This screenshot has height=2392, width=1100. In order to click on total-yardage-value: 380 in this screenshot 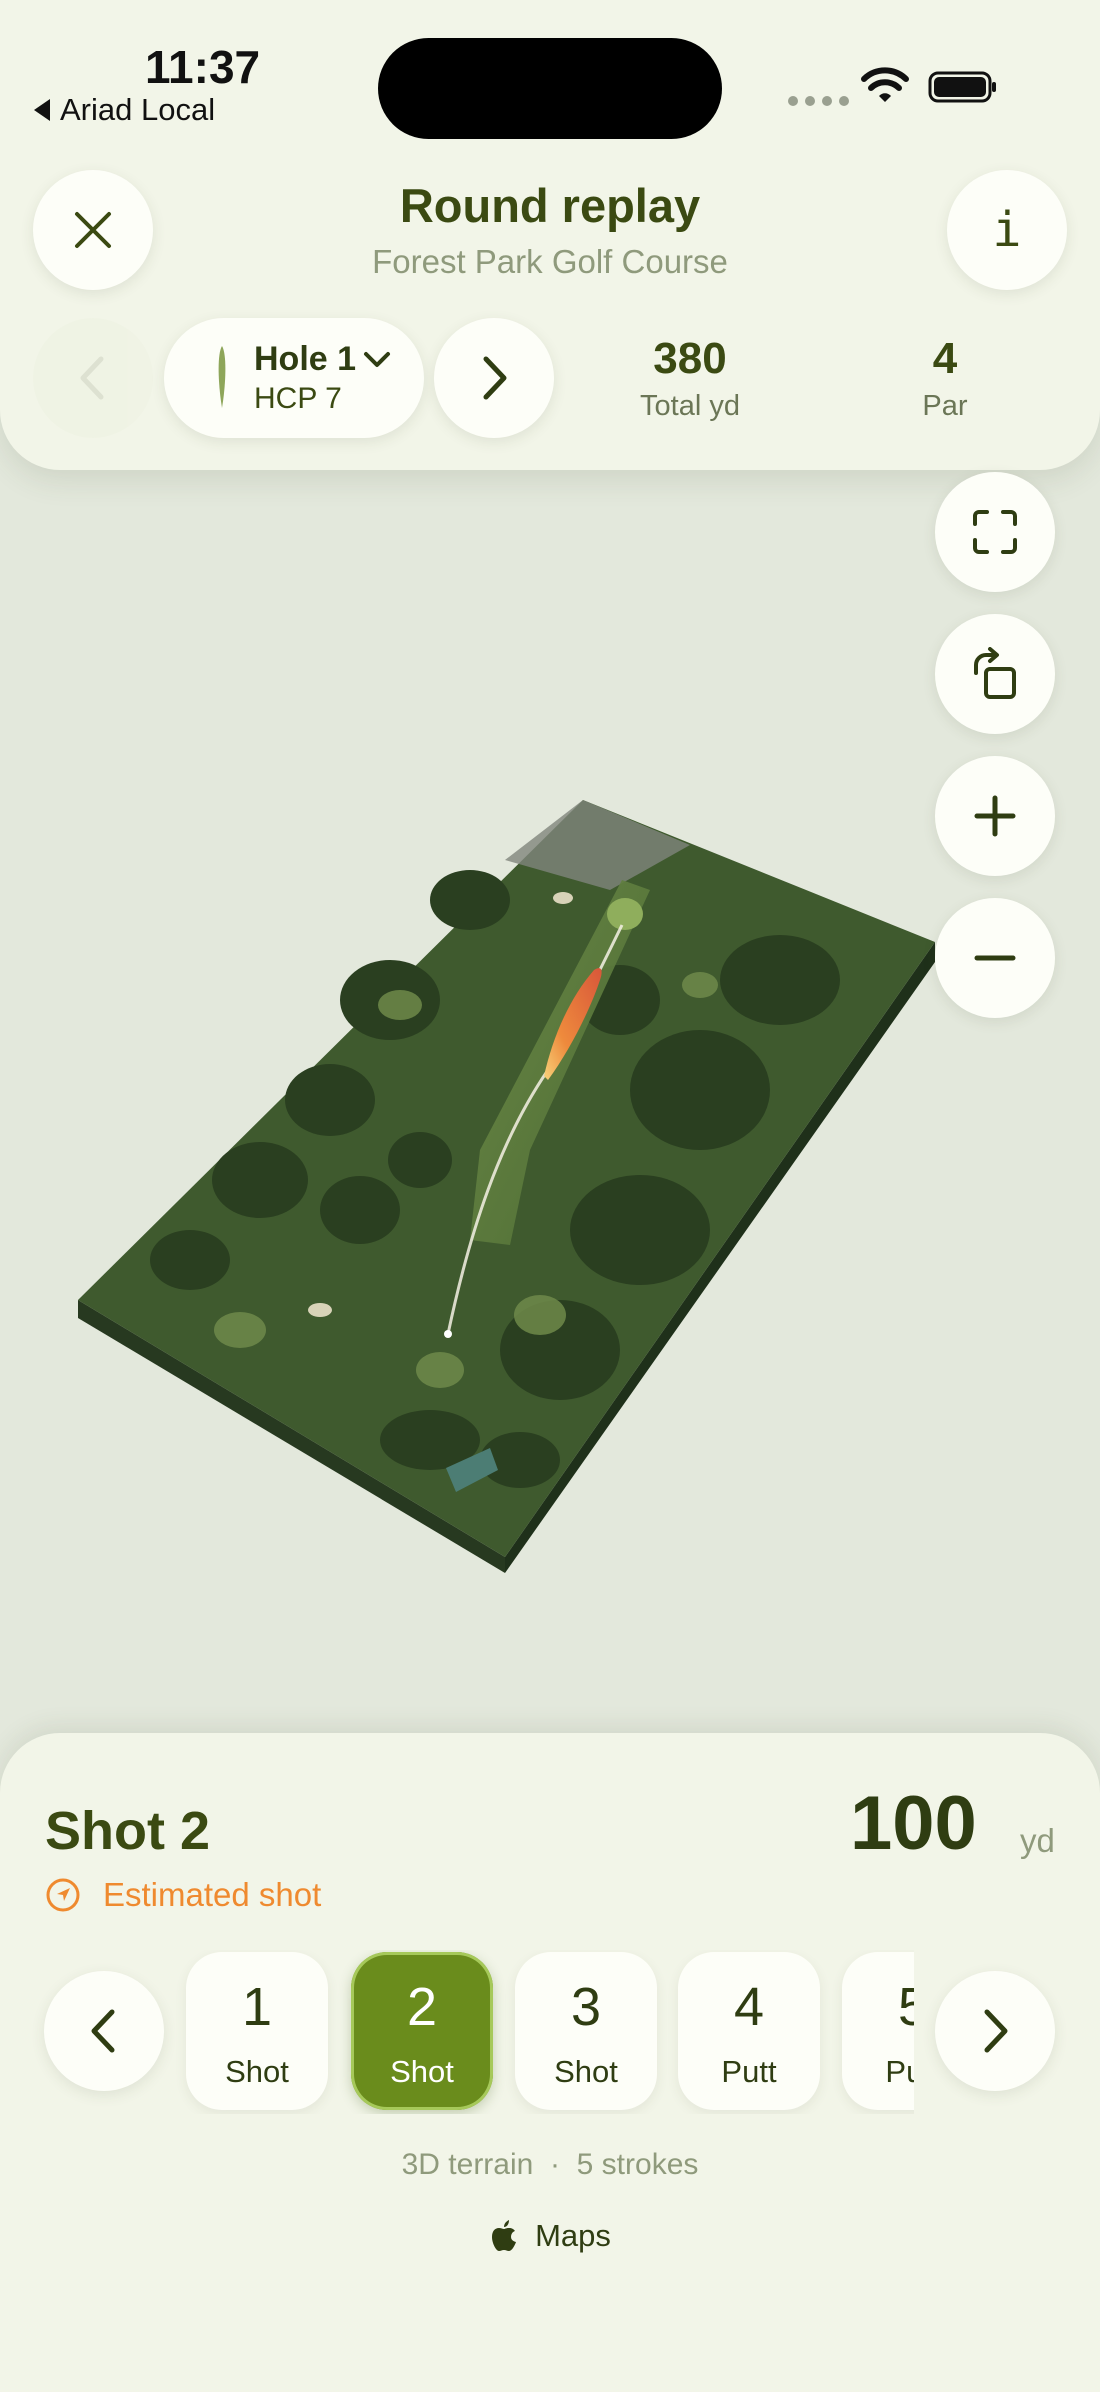, I will do `click(690, 358)`.